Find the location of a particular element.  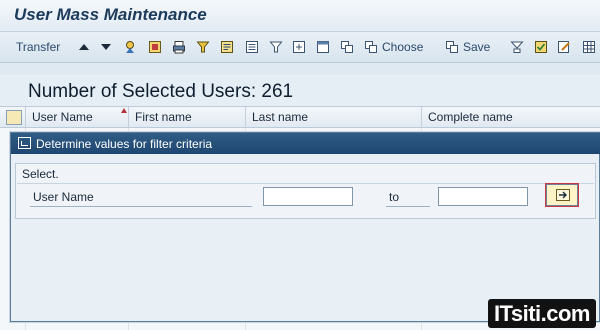

arrow-right-icon is located at coordinates (563, 195).